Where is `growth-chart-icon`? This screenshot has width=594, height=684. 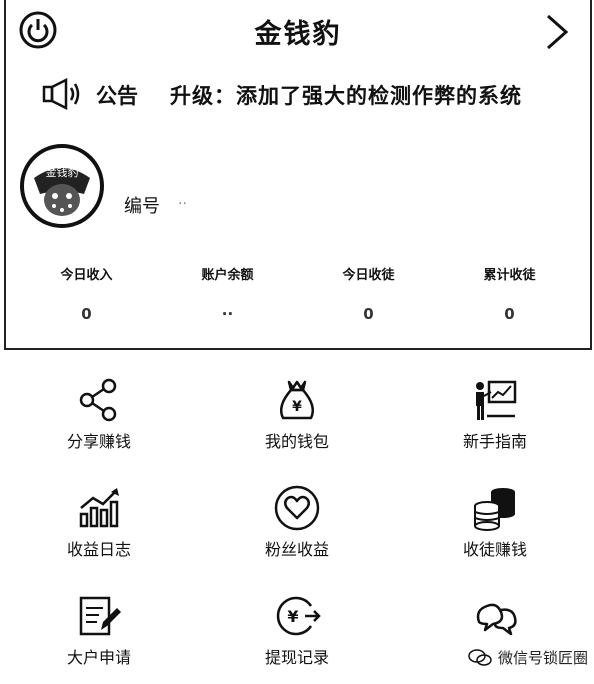
growth-chart-icon is located at coordinates (99, 508).